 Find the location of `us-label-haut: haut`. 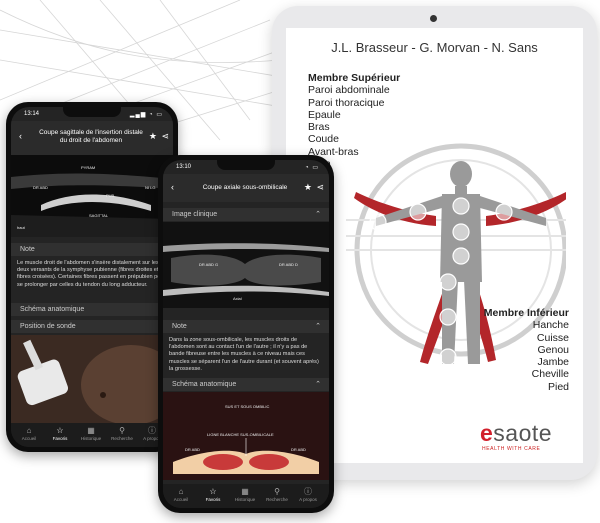

us-label-haut: haut is located at coordinates (21, 227).